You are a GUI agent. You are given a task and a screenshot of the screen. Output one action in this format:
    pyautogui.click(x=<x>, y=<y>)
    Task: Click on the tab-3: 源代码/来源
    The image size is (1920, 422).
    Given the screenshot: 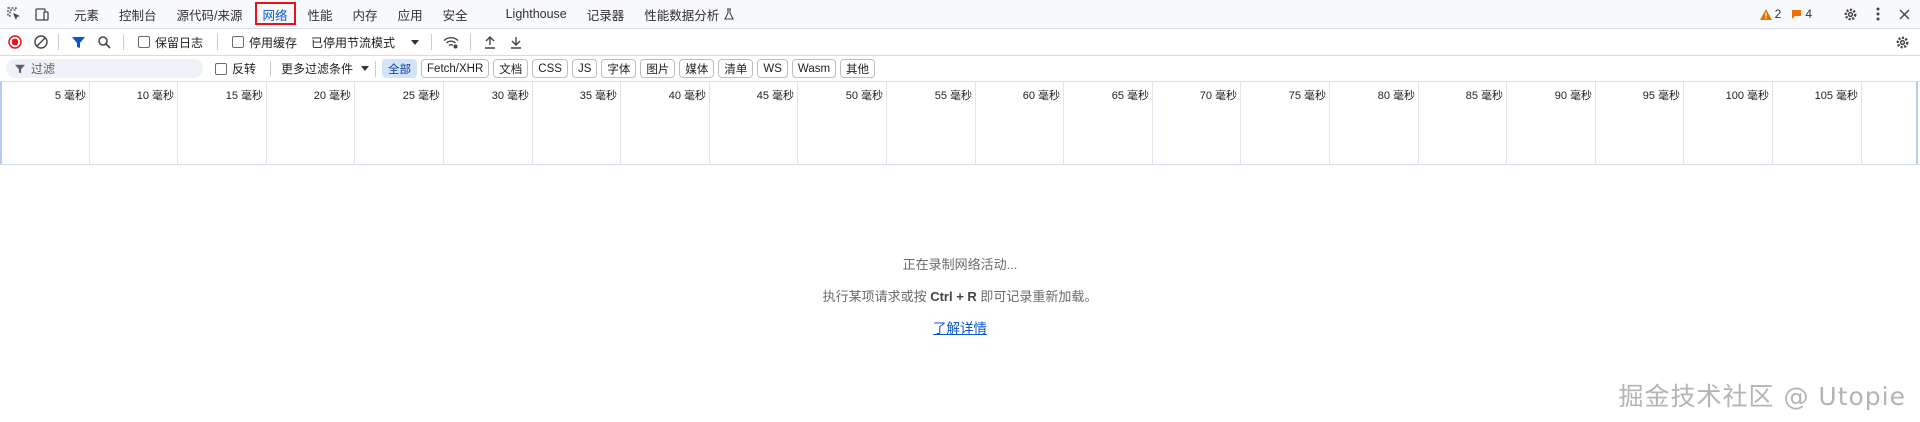 What is the action you would take?
    pyautogui.click(x=210, y=14)
    